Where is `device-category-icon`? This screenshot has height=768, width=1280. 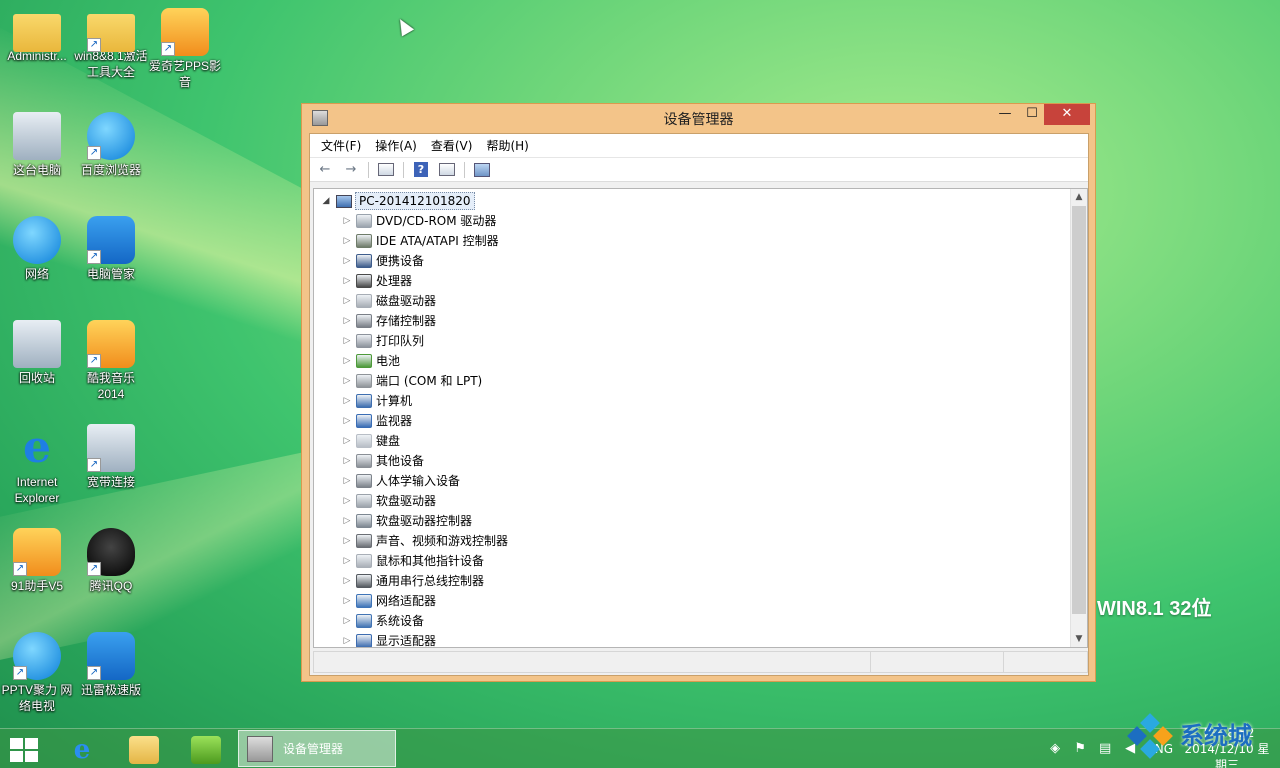 device-category-icon is located at coordinates (364, 341).